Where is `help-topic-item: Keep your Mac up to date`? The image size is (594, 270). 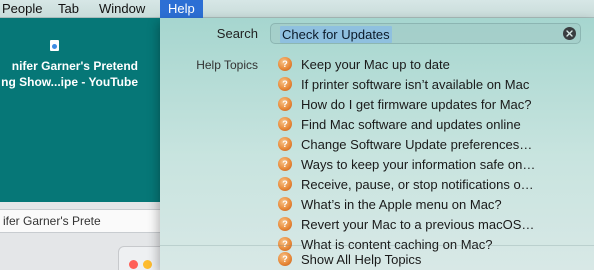 help-topic-item: Keep your Mac up to date is located at coordinates (406, 64).